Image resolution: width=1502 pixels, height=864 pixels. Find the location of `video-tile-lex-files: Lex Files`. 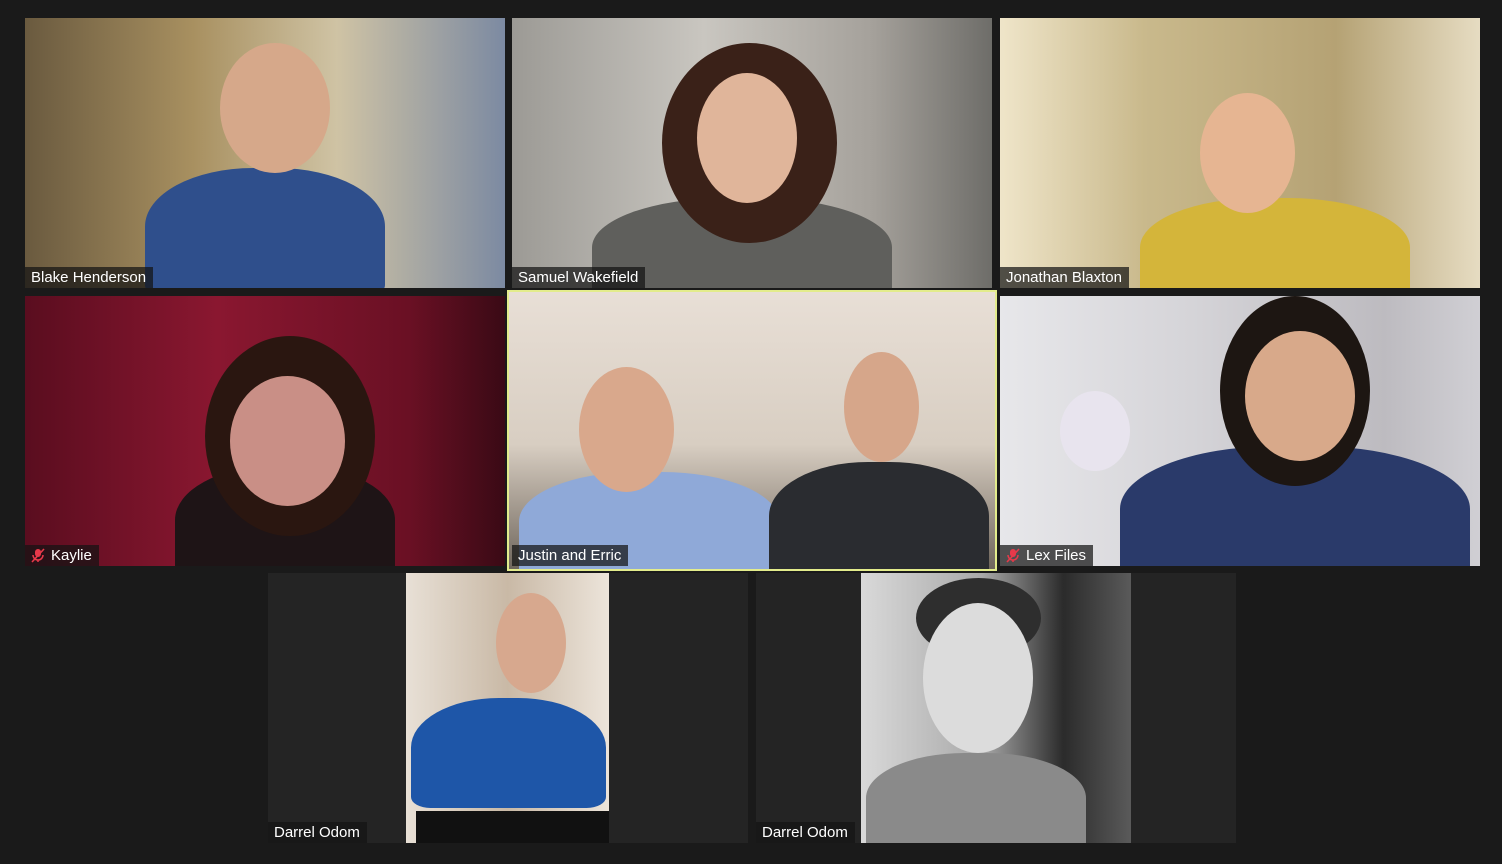

video-tile-lex-files: Lex Files is located at coordinates (1240, 431).